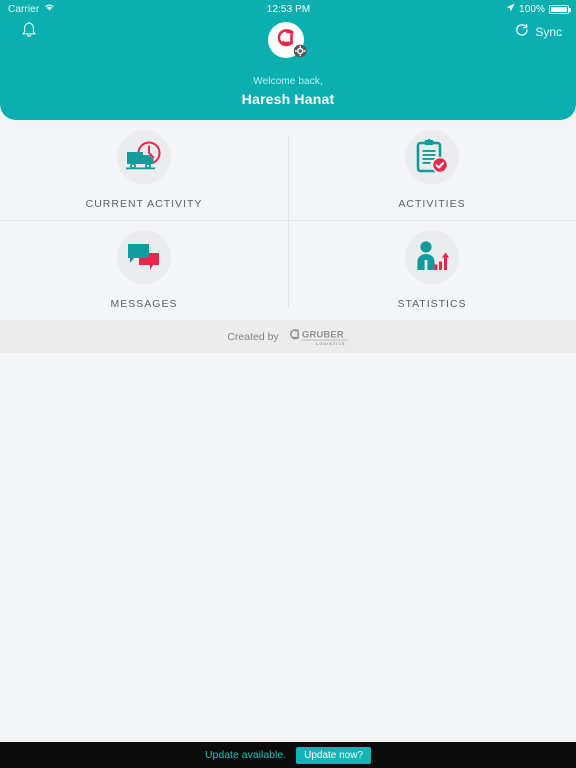  Describe the element at coordinates (532, 9) in the screenshot. I see `battery-percent: 100%` at that location.